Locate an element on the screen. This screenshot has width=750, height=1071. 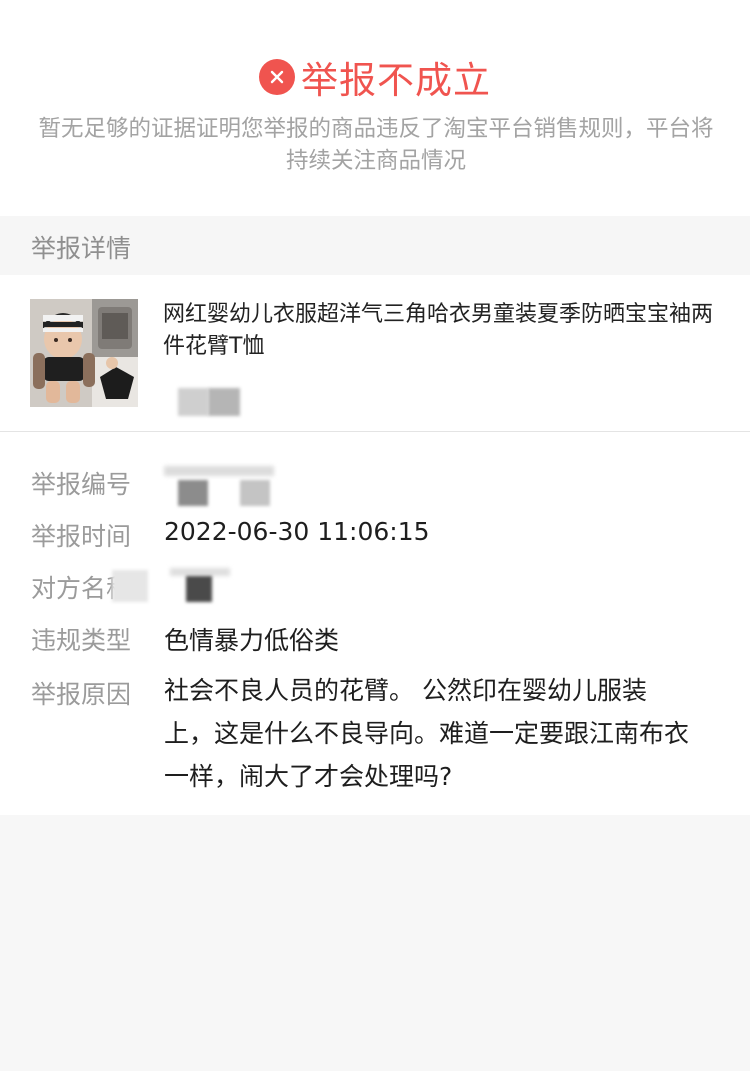
status-title: 举报不成立 is located at coordinates (396, 80).